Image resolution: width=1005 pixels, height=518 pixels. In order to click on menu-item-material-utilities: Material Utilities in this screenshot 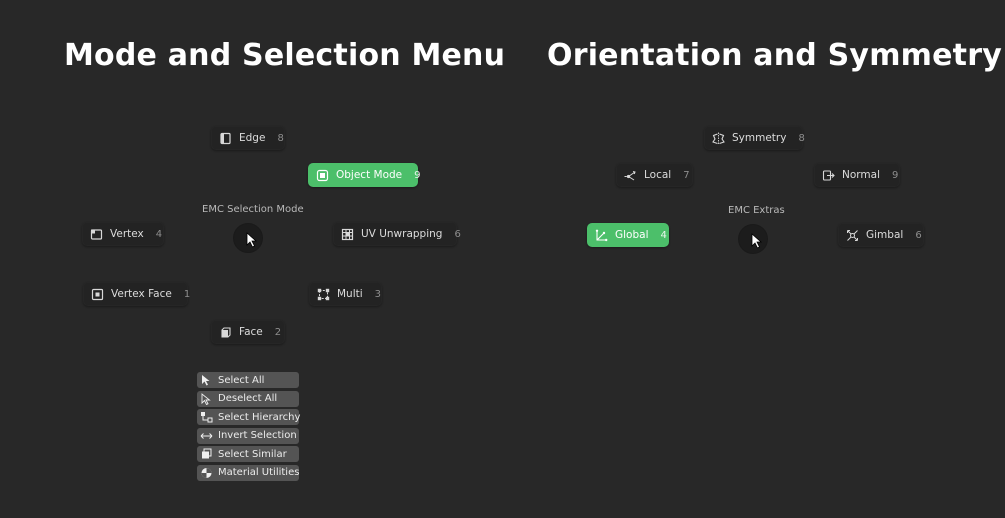, I will do `click(248, 472)`.